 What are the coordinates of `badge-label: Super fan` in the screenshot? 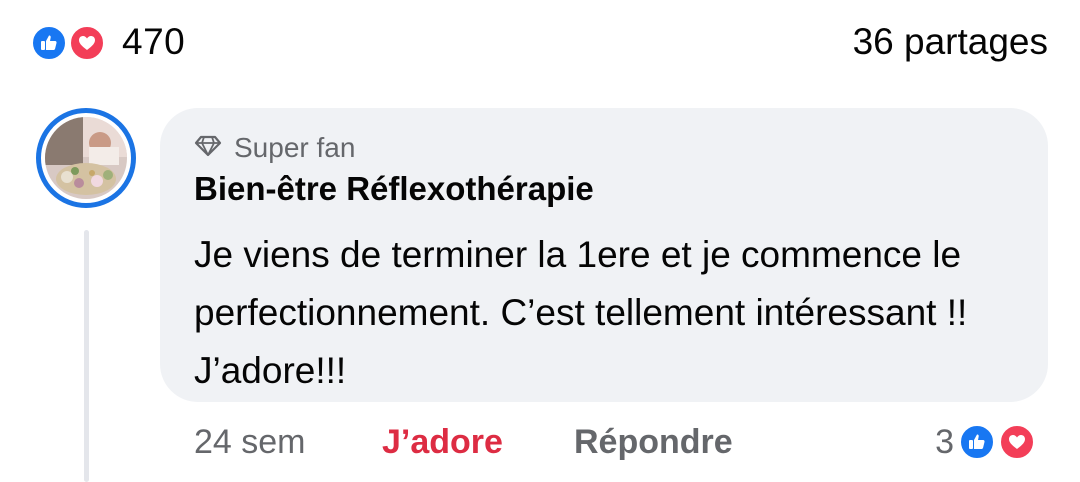 It's located at (295, 147).